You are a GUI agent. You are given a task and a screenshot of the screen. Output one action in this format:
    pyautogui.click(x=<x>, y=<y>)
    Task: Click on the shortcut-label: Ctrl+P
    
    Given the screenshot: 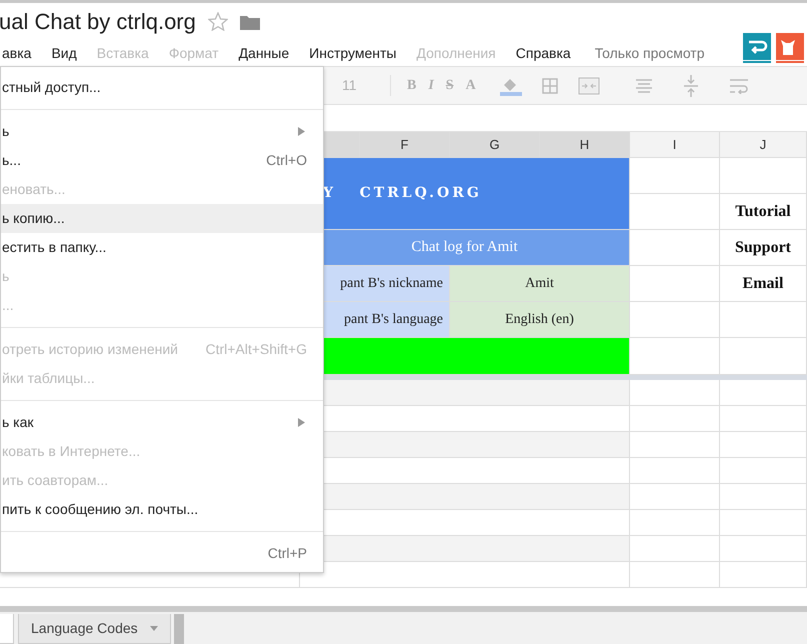 What is the action you would take?
    pyautogui.click(x=287, y=553)
    